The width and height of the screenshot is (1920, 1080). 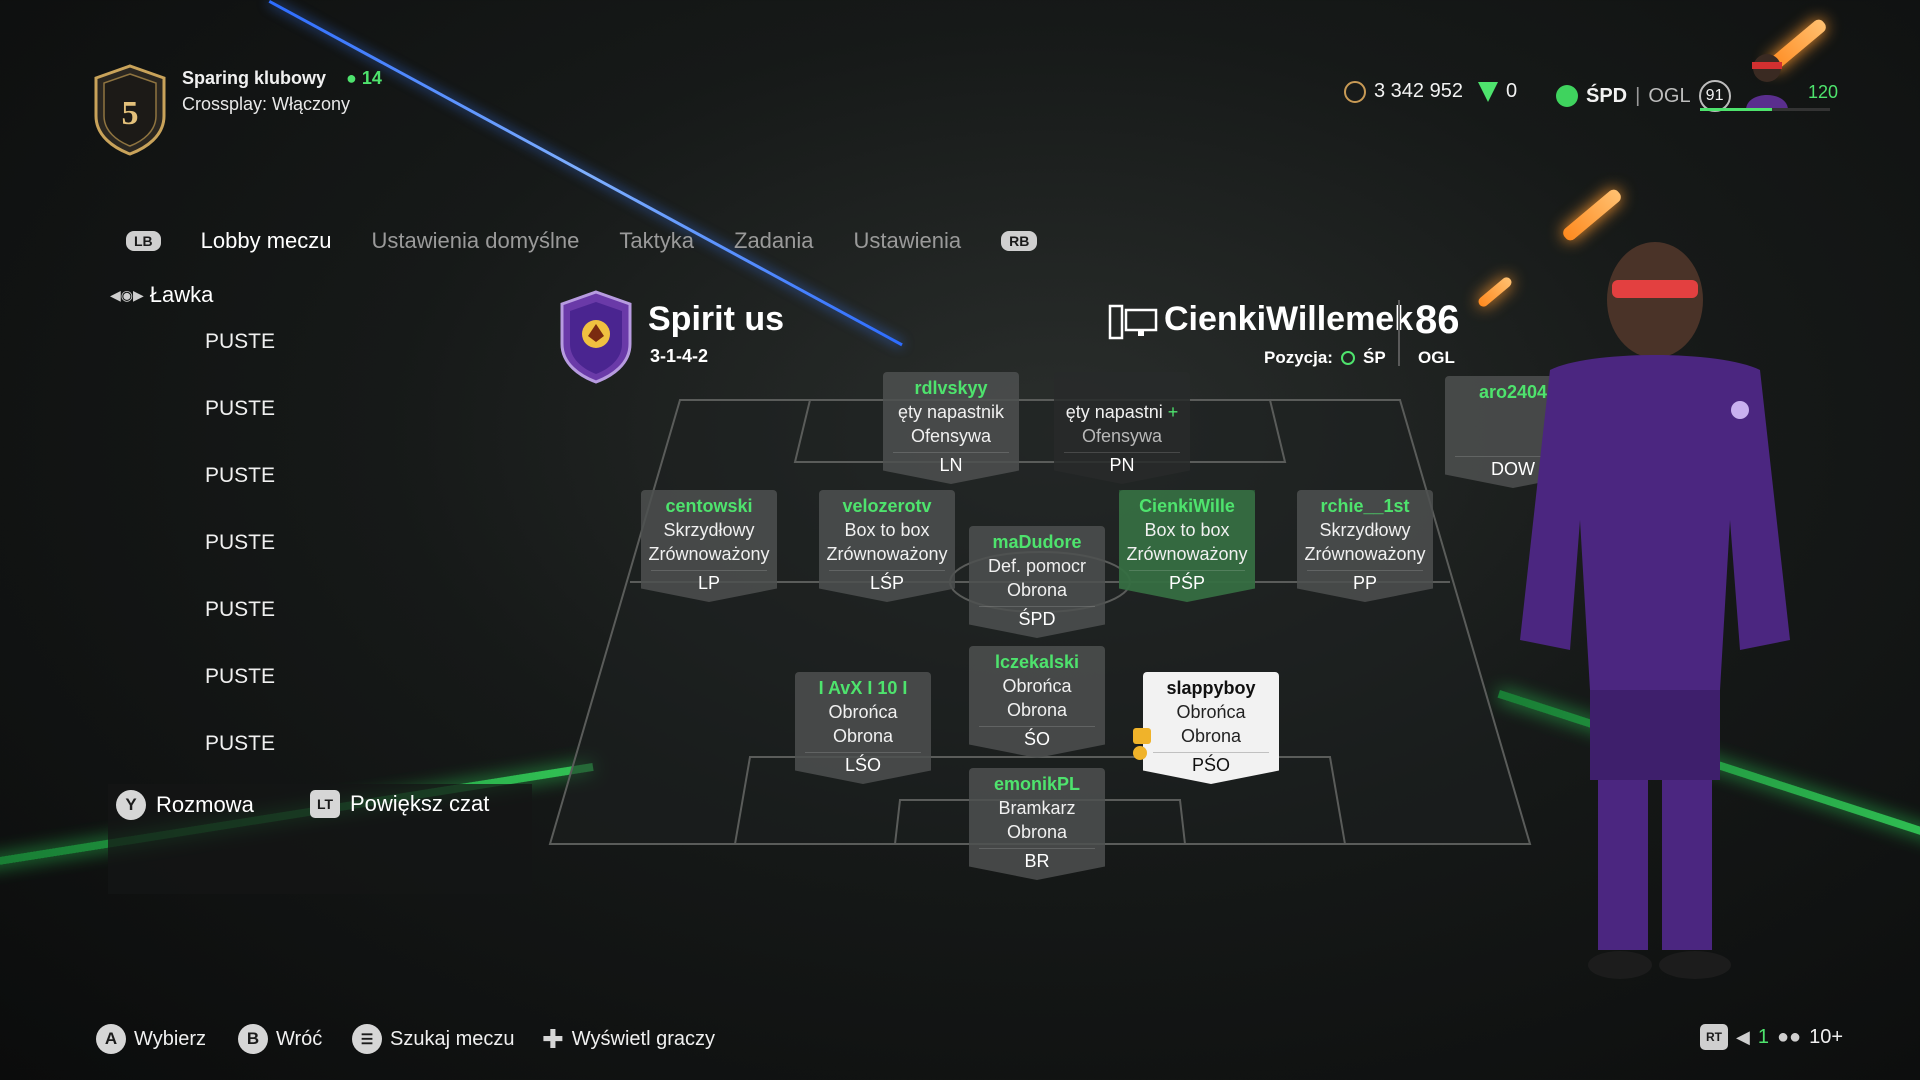 I want to click on position-label: Pozycja:, so click(x=1298, y=357).